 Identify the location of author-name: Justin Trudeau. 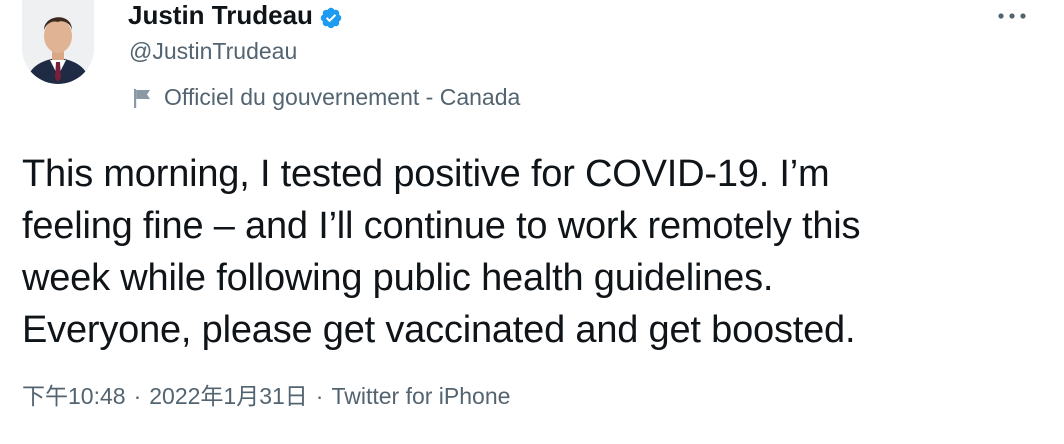
(220, 16).